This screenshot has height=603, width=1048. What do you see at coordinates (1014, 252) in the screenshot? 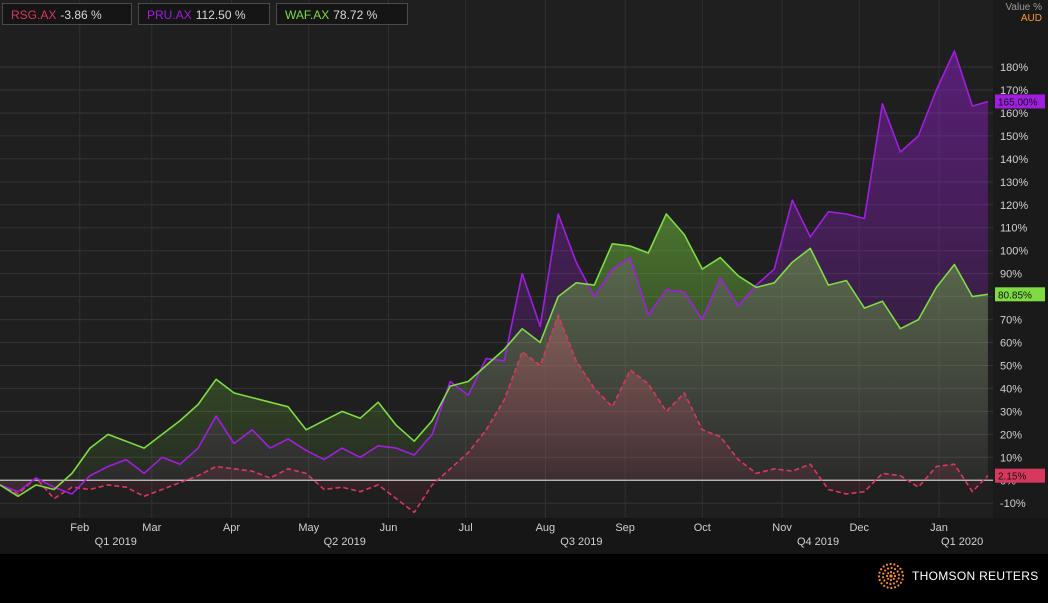
I see `y-tick-label: 100%` at bounding box center [1014, 252].